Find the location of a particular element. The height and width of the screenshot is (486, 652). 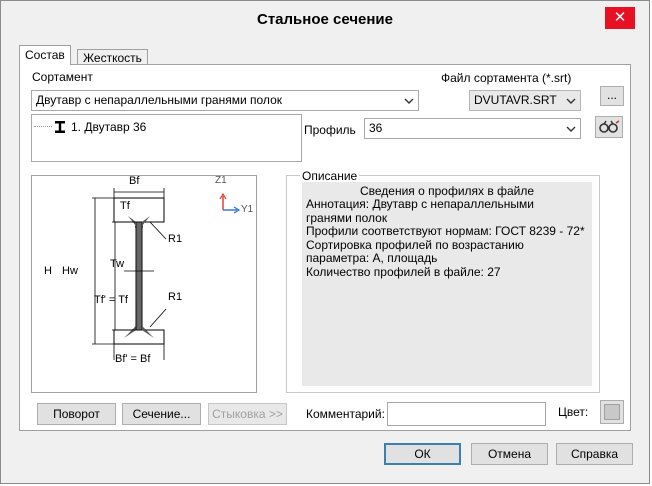

label-hw: Hw is located at coordinates (70, 271).